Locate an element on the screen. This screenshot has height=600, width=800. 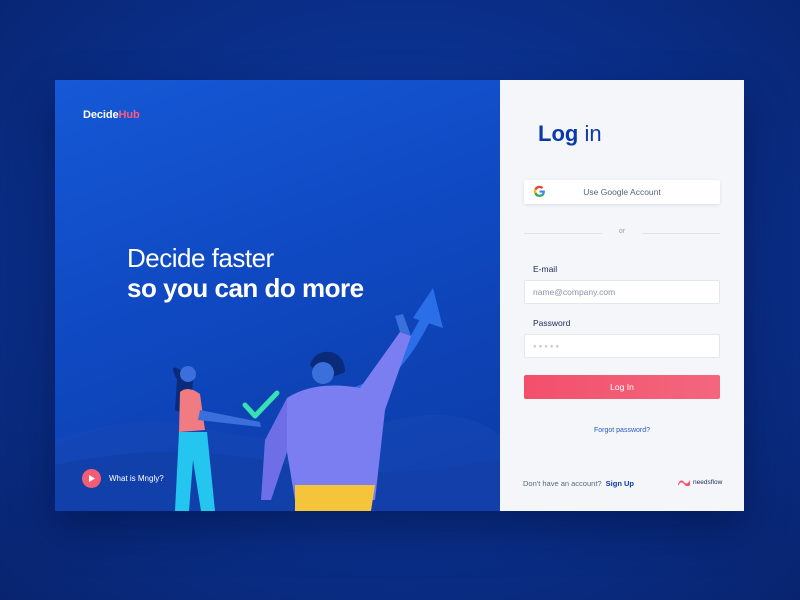
google-login-button: Use Google Account is located at coordinates (622, 192).